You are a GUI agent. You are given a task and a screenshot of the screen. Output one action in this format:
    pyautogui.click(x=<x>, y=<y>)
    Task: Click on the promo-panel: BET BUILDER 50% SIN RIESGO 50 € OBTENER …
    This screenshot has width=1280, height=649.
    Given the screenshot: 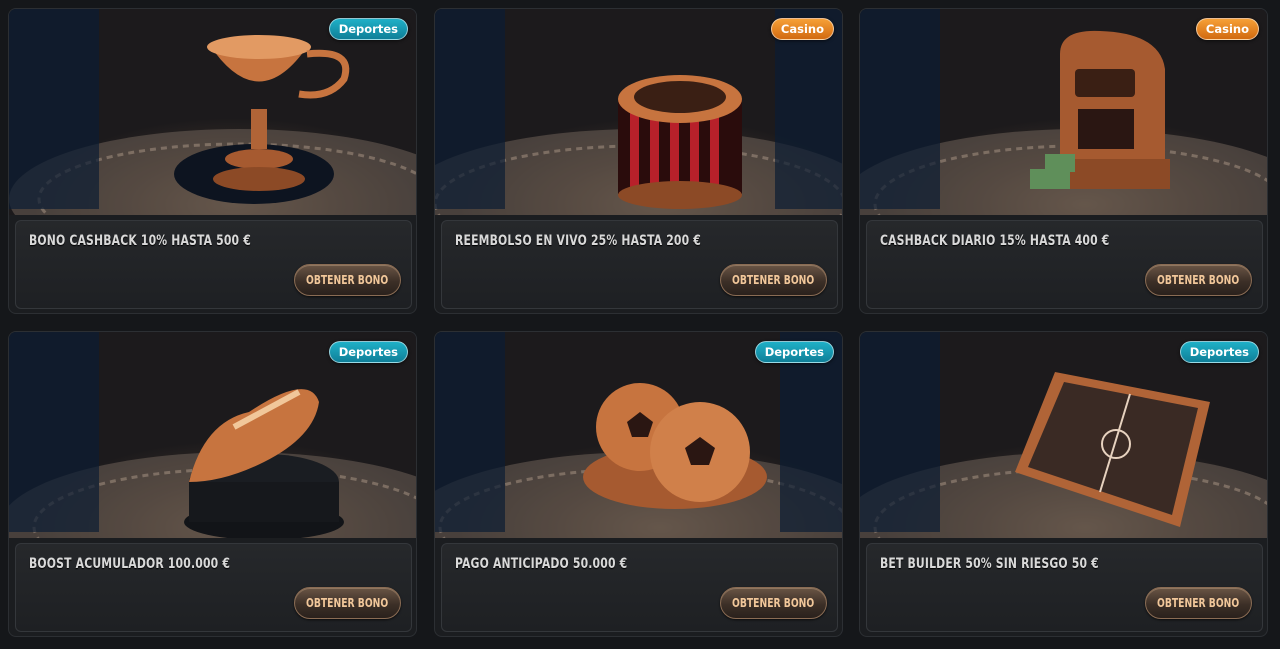 What is the action you would take?
    pyautogui.click(x=1064, y=587)
    